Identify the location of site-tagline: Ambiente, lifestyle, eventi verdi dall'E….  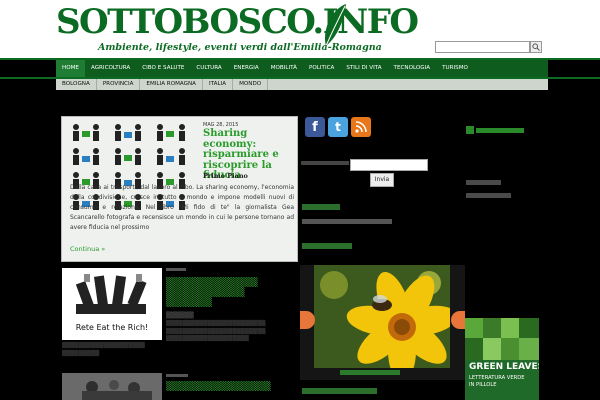
(240, 47).